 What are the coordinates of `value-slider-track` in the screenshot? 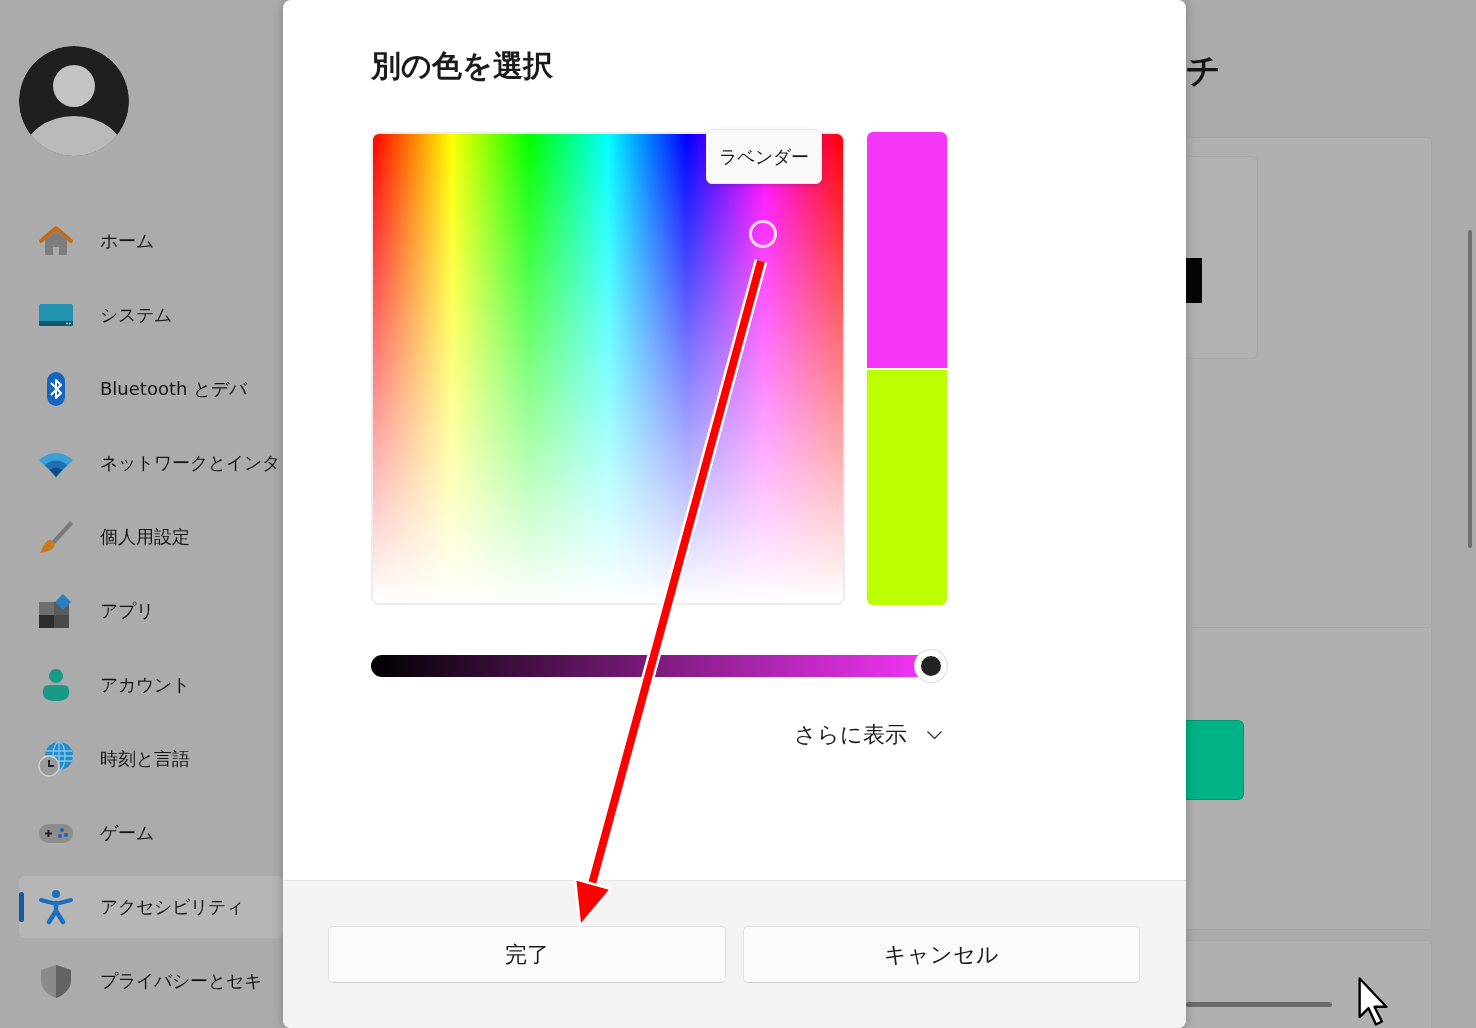 It's located at (659, 666).